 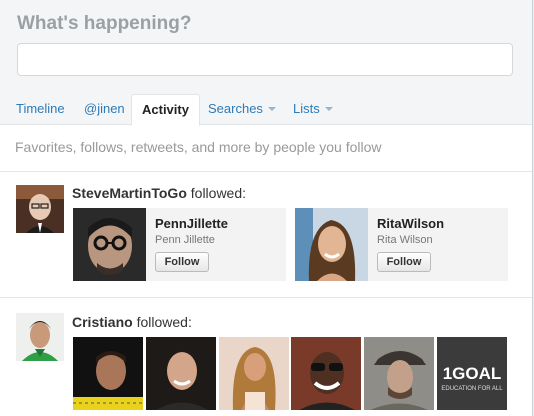 I want to click on user-card: RitaWilson Rita Wilson Follow, so click(x=401, y=244).